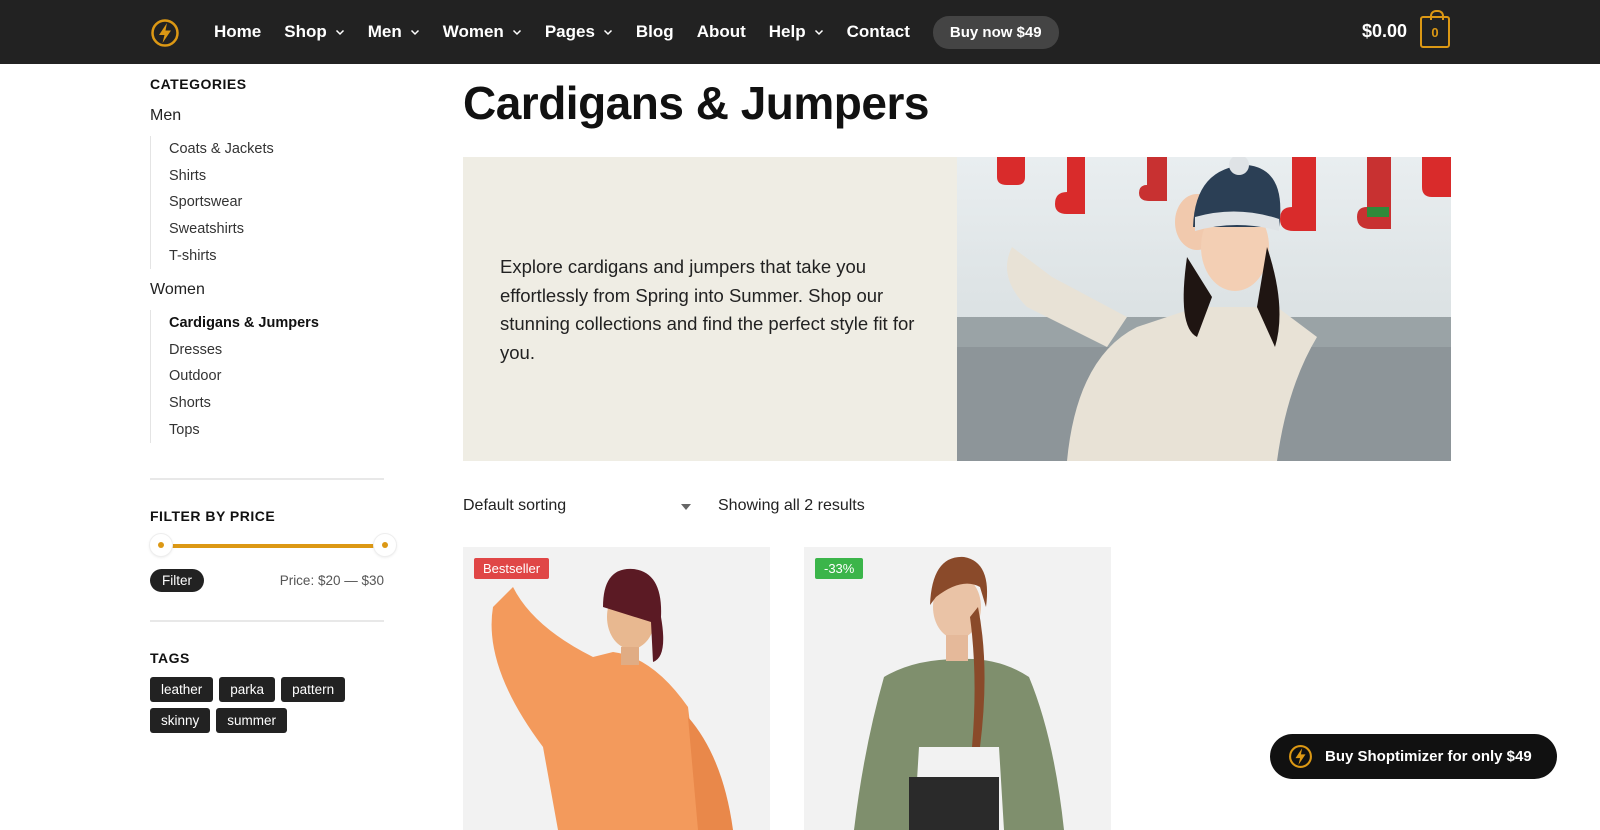 Image resolution: width=1600 pixels, height=830 pixels. Describe the element at coordinates (198, 84) in the screenshot. I see `categories-title: CATEGORIES` at that location.